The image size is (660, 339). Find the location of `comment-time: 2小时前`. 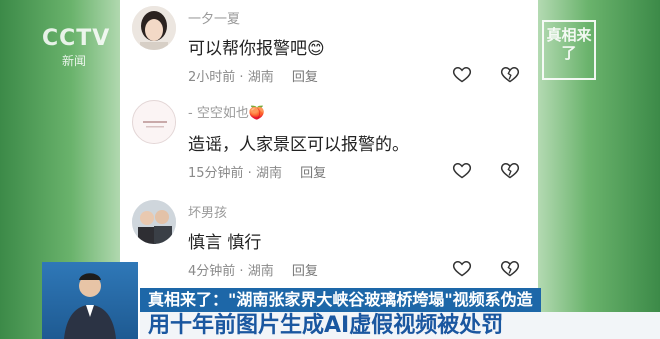

comment-time: 2小时前 is located at coordinates (212, 77).